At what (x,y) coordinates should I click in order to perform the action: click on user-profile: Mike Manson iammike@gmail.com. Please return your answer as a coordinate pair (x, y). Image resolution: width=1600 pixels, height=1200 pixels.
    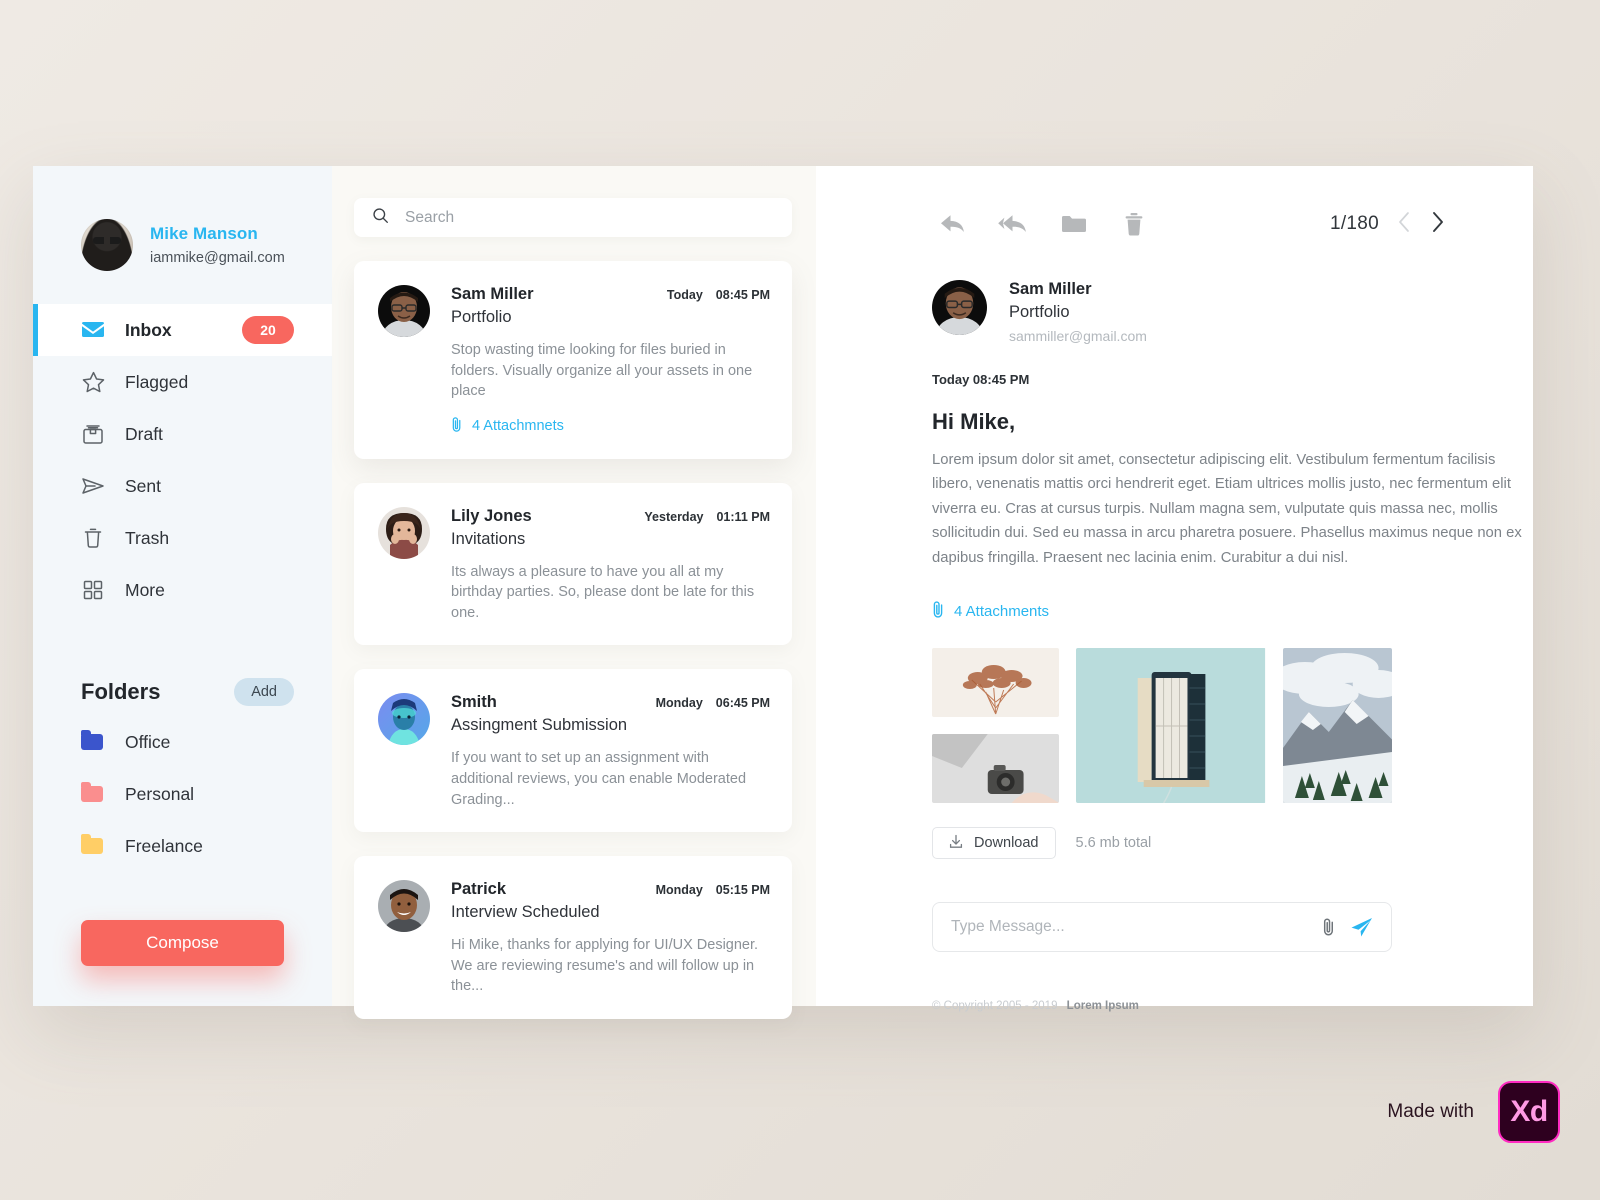
    Looking at the image, I should click on (182, 227).